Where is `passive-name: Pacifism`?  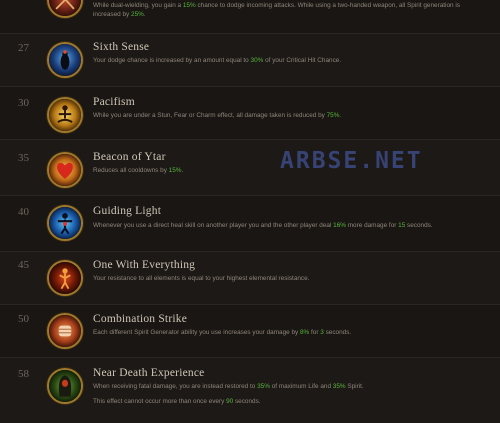
passive-name: Pacifism is located at coordinates (114, 102).